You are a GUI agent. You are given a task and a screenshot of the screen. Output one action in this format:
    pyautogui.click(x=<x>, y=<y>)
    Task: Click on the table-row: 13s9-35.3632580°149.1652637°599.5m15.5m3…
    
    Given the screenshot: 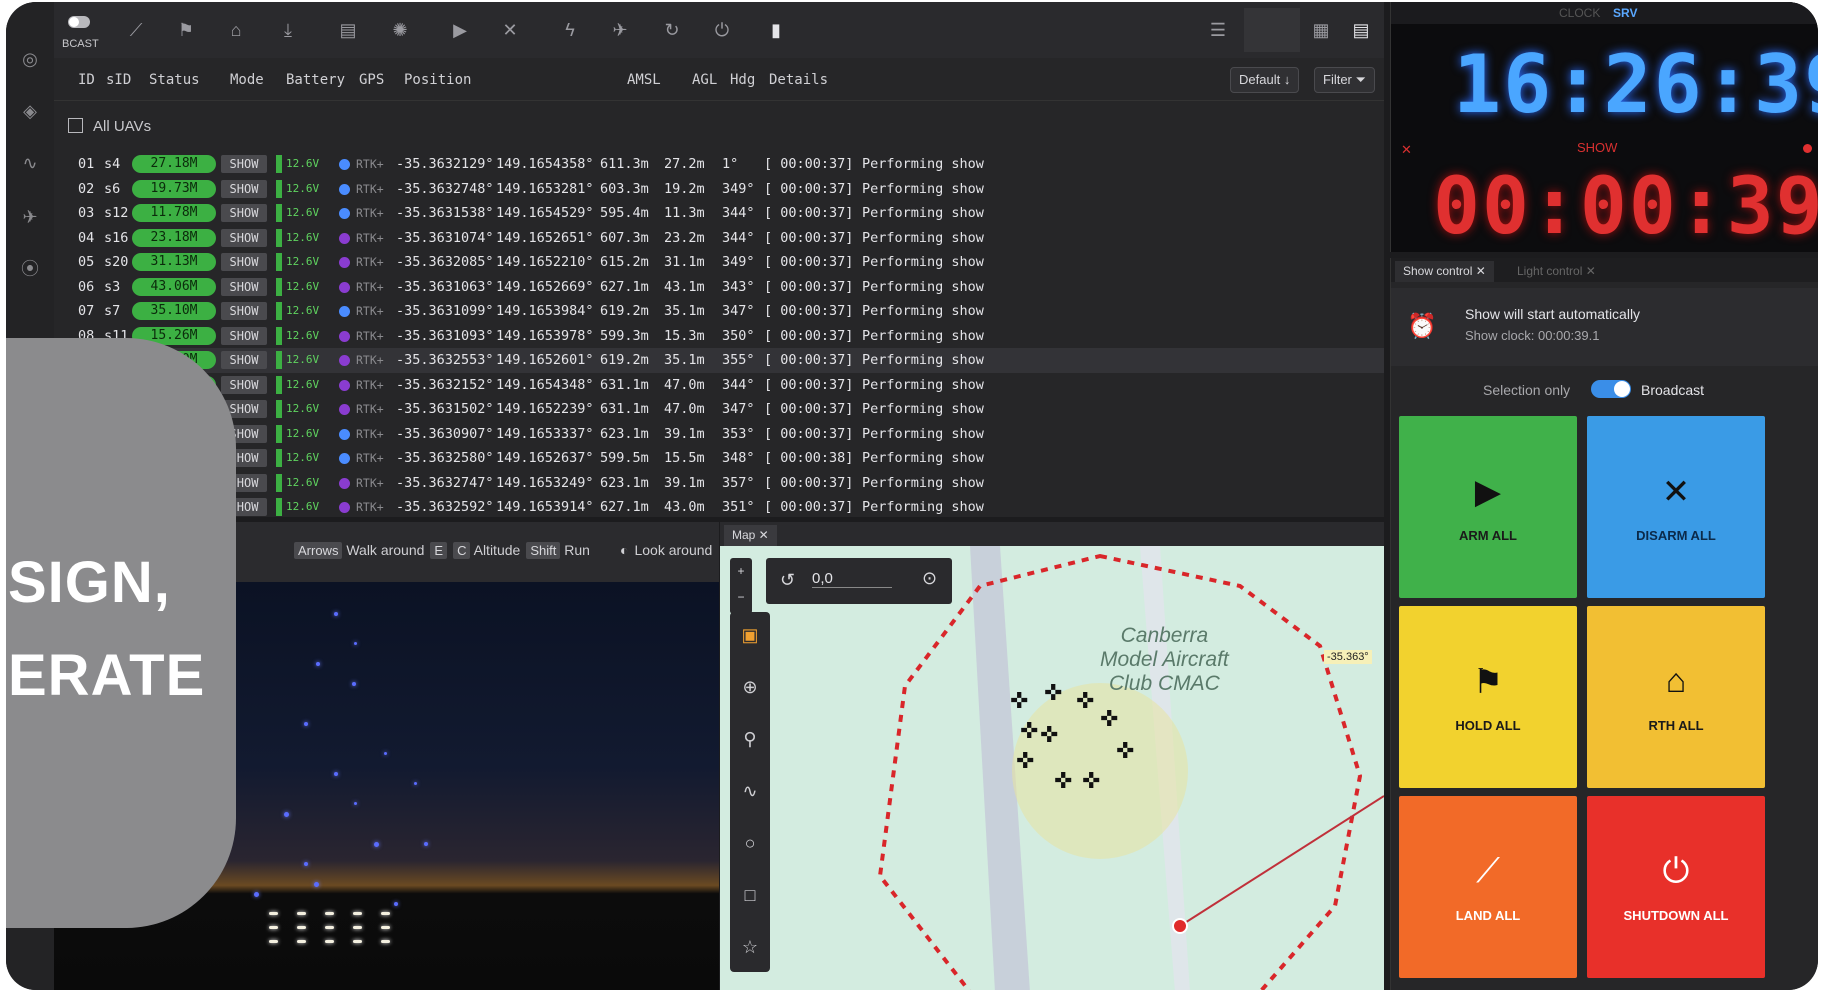 What is the action you would take?
    pyautogui.click(x=719, y=458)
    